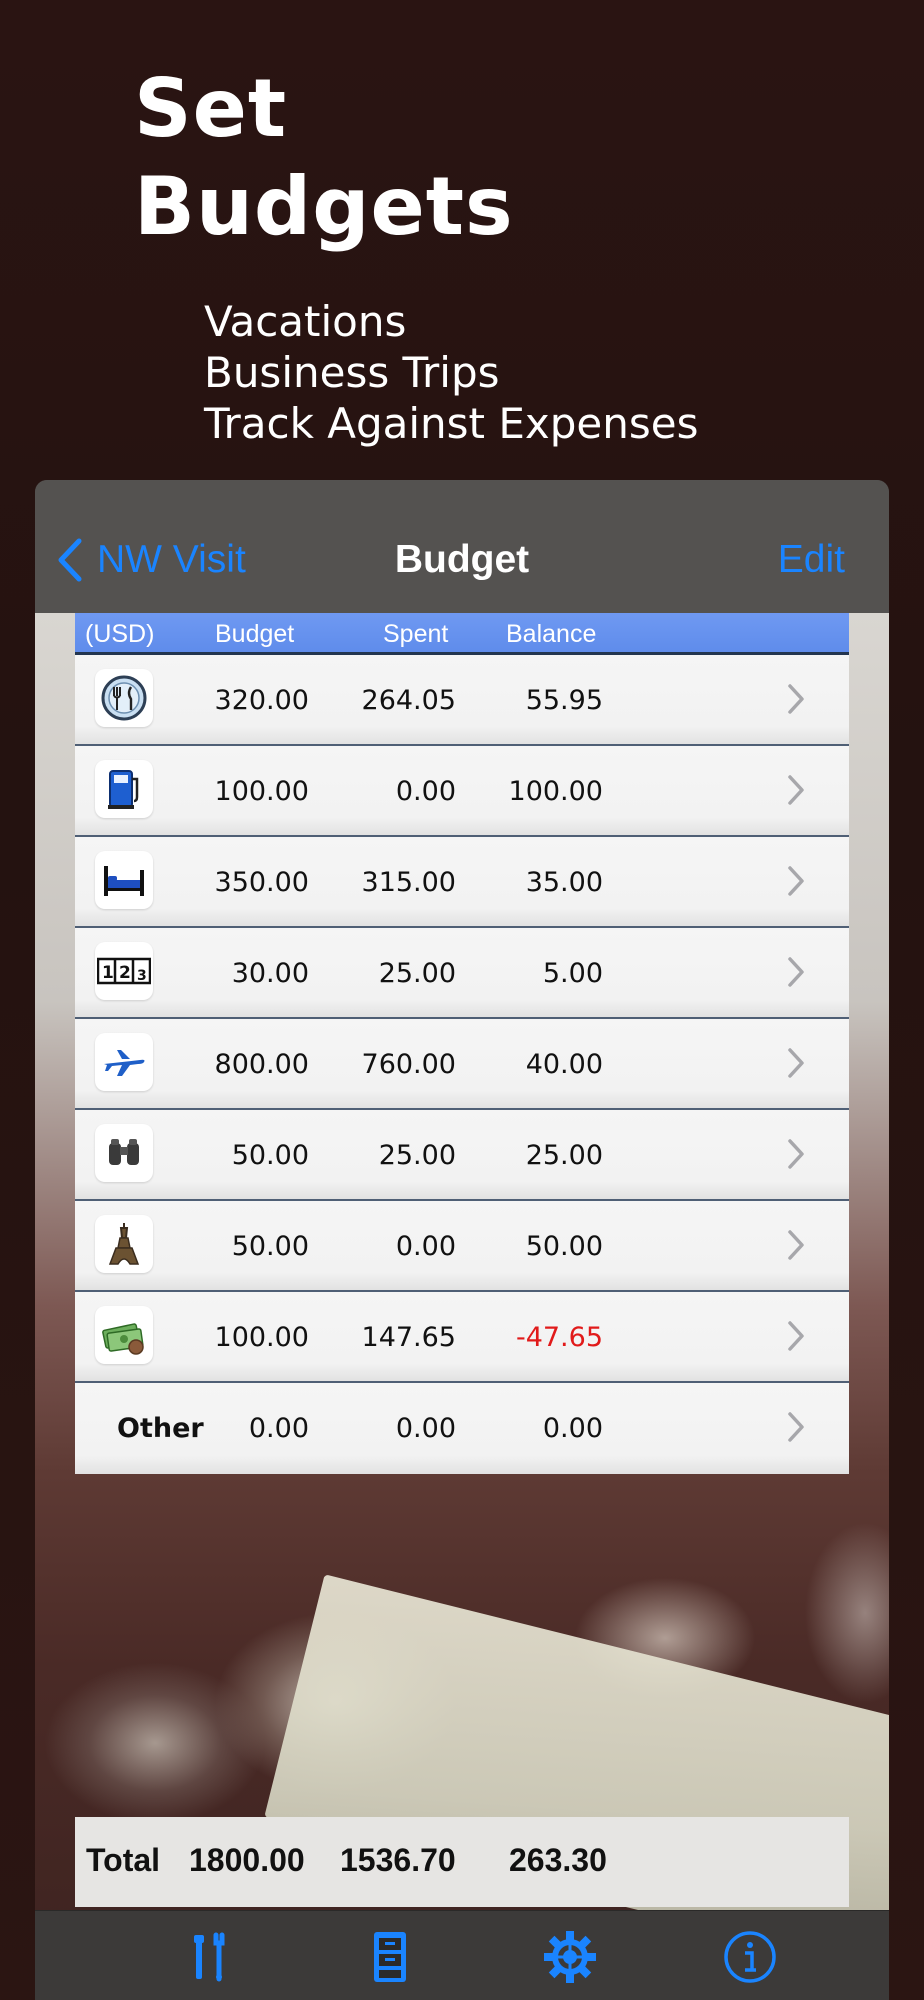 This screenshot has height=2000, width=924. Describe the element at coordinates (124, 1335) in the screenshot. I see `money-icon` at that location.